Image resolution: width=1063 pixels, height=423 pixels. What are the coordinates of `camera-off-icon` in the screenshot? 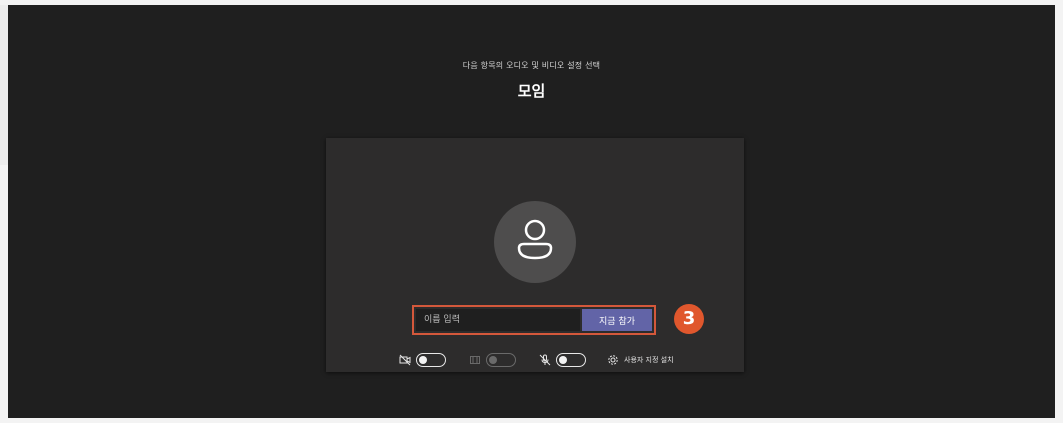 It's located at (405, 360).